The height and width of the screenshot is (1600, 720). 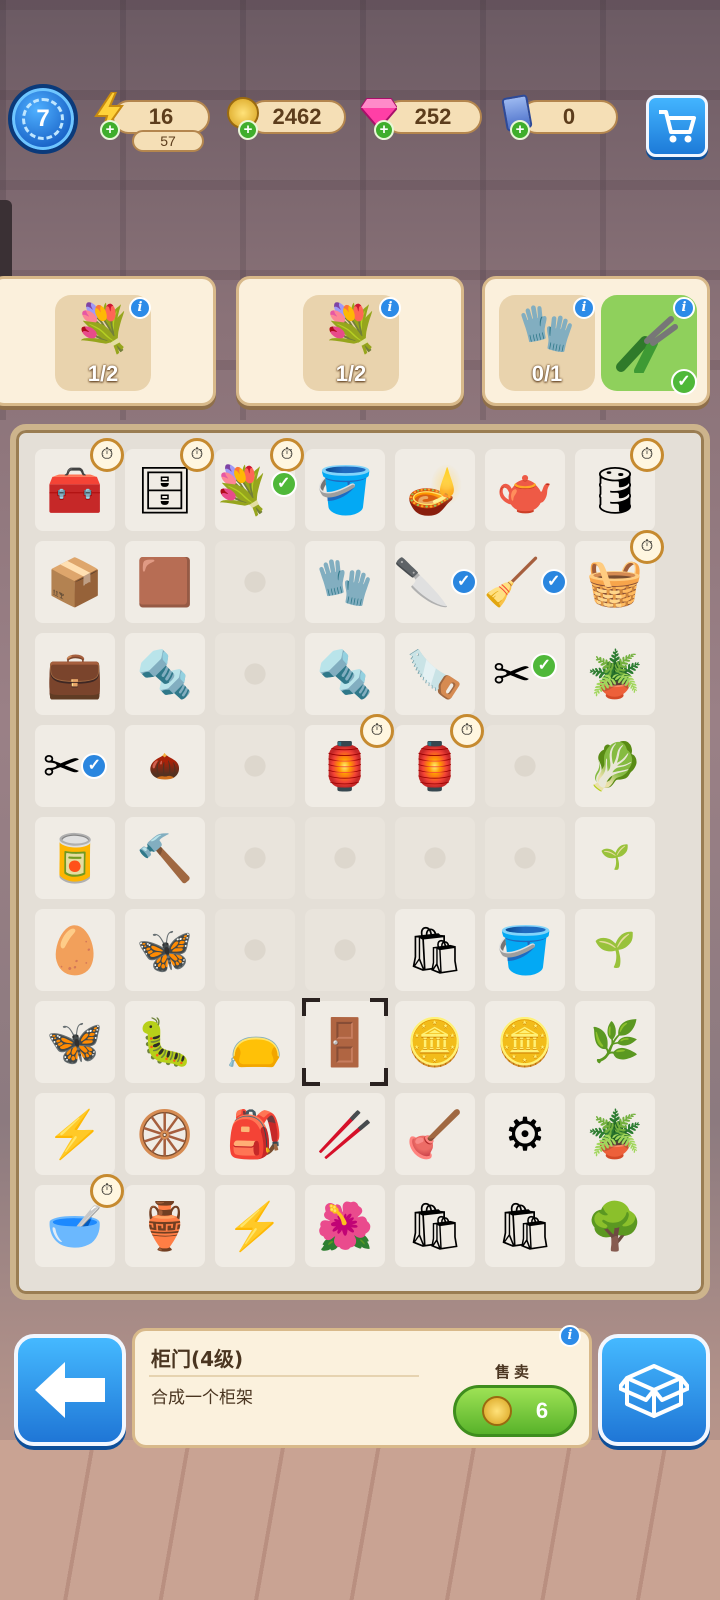 What do you see at coordinates (514, 1372) in the screenshot?
I see `sell-label: 售卖` at bounding box center [514, 1372].